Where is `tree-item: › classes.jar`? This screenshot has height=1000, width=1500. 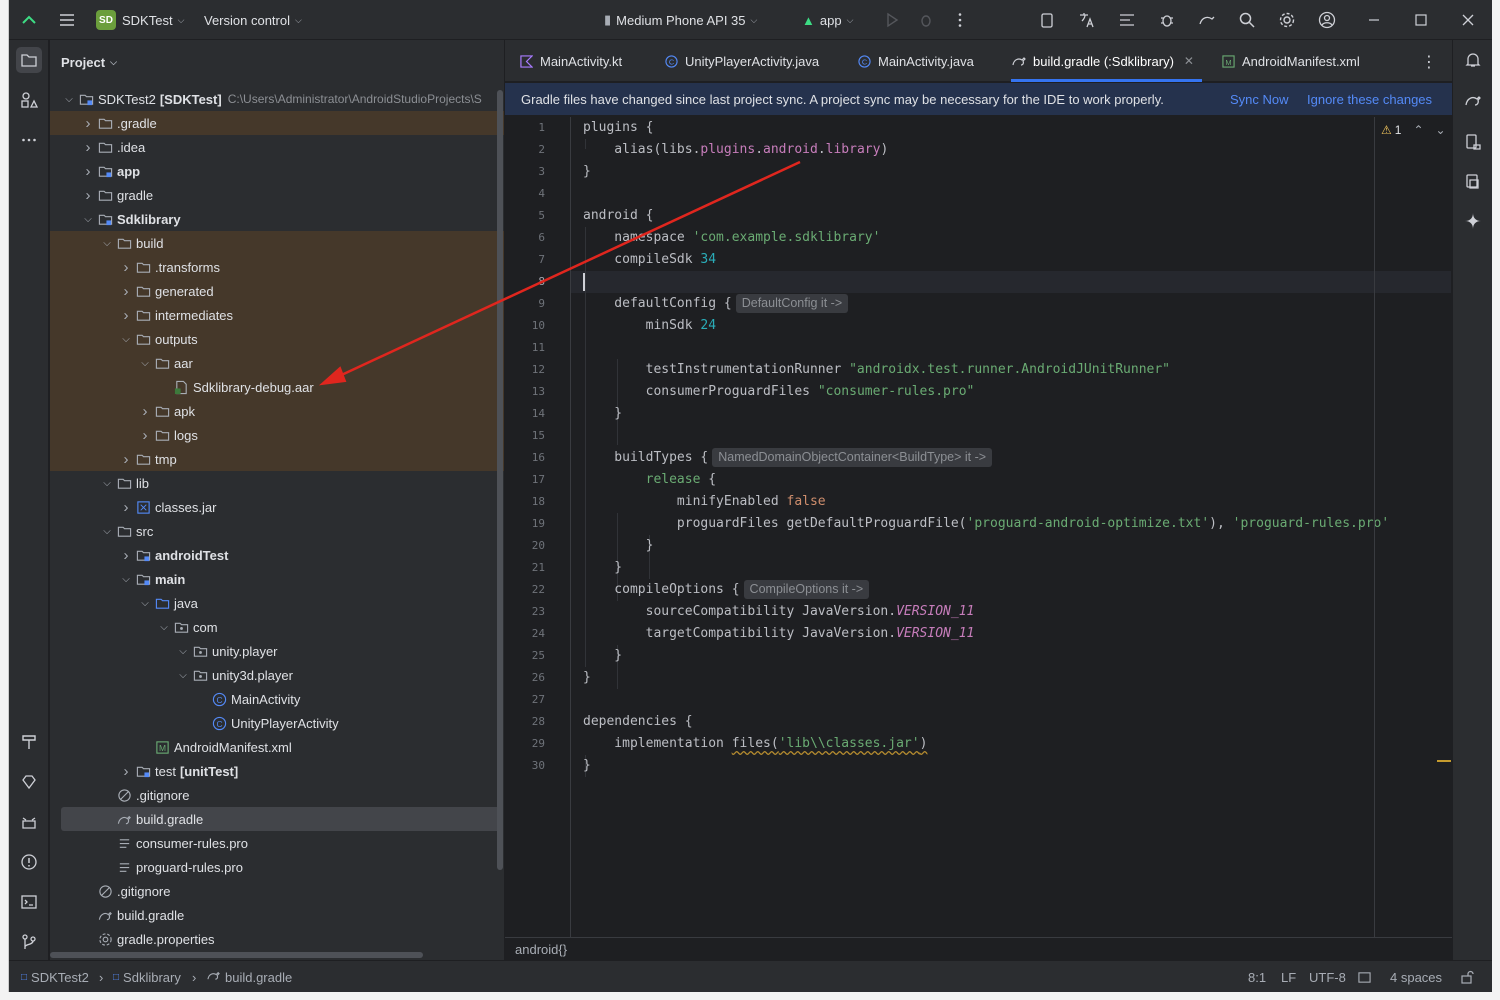 tree-item: › classes.jar is located at coordinates (277, 507).